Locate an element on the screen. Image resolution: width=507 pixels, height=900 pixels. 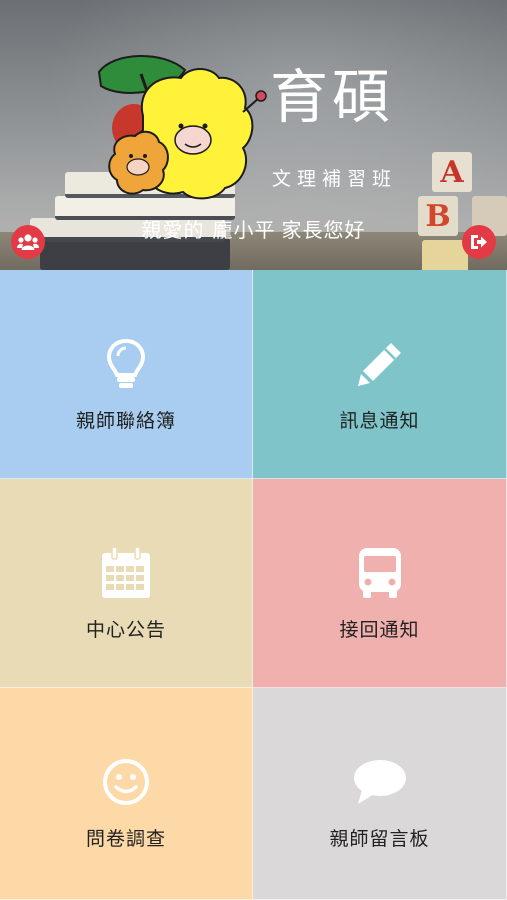
calendar-icon is located at coordinates (126, 573).